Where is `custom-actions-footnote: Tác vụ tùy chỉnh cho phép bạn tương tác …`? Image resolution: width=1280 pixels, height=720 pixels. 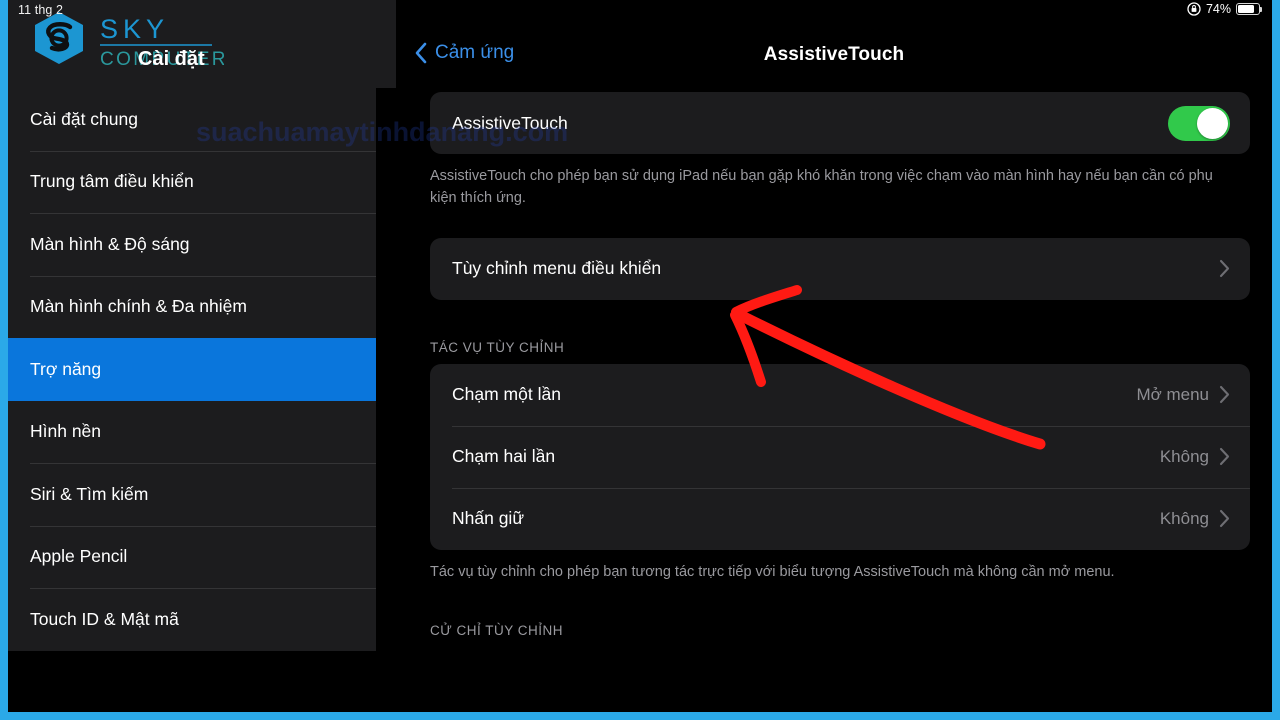 custom-actions-footnote: Tác vụ tùy chỉnh cho phép bạn tương tác … is located at coordinates (772, 571).